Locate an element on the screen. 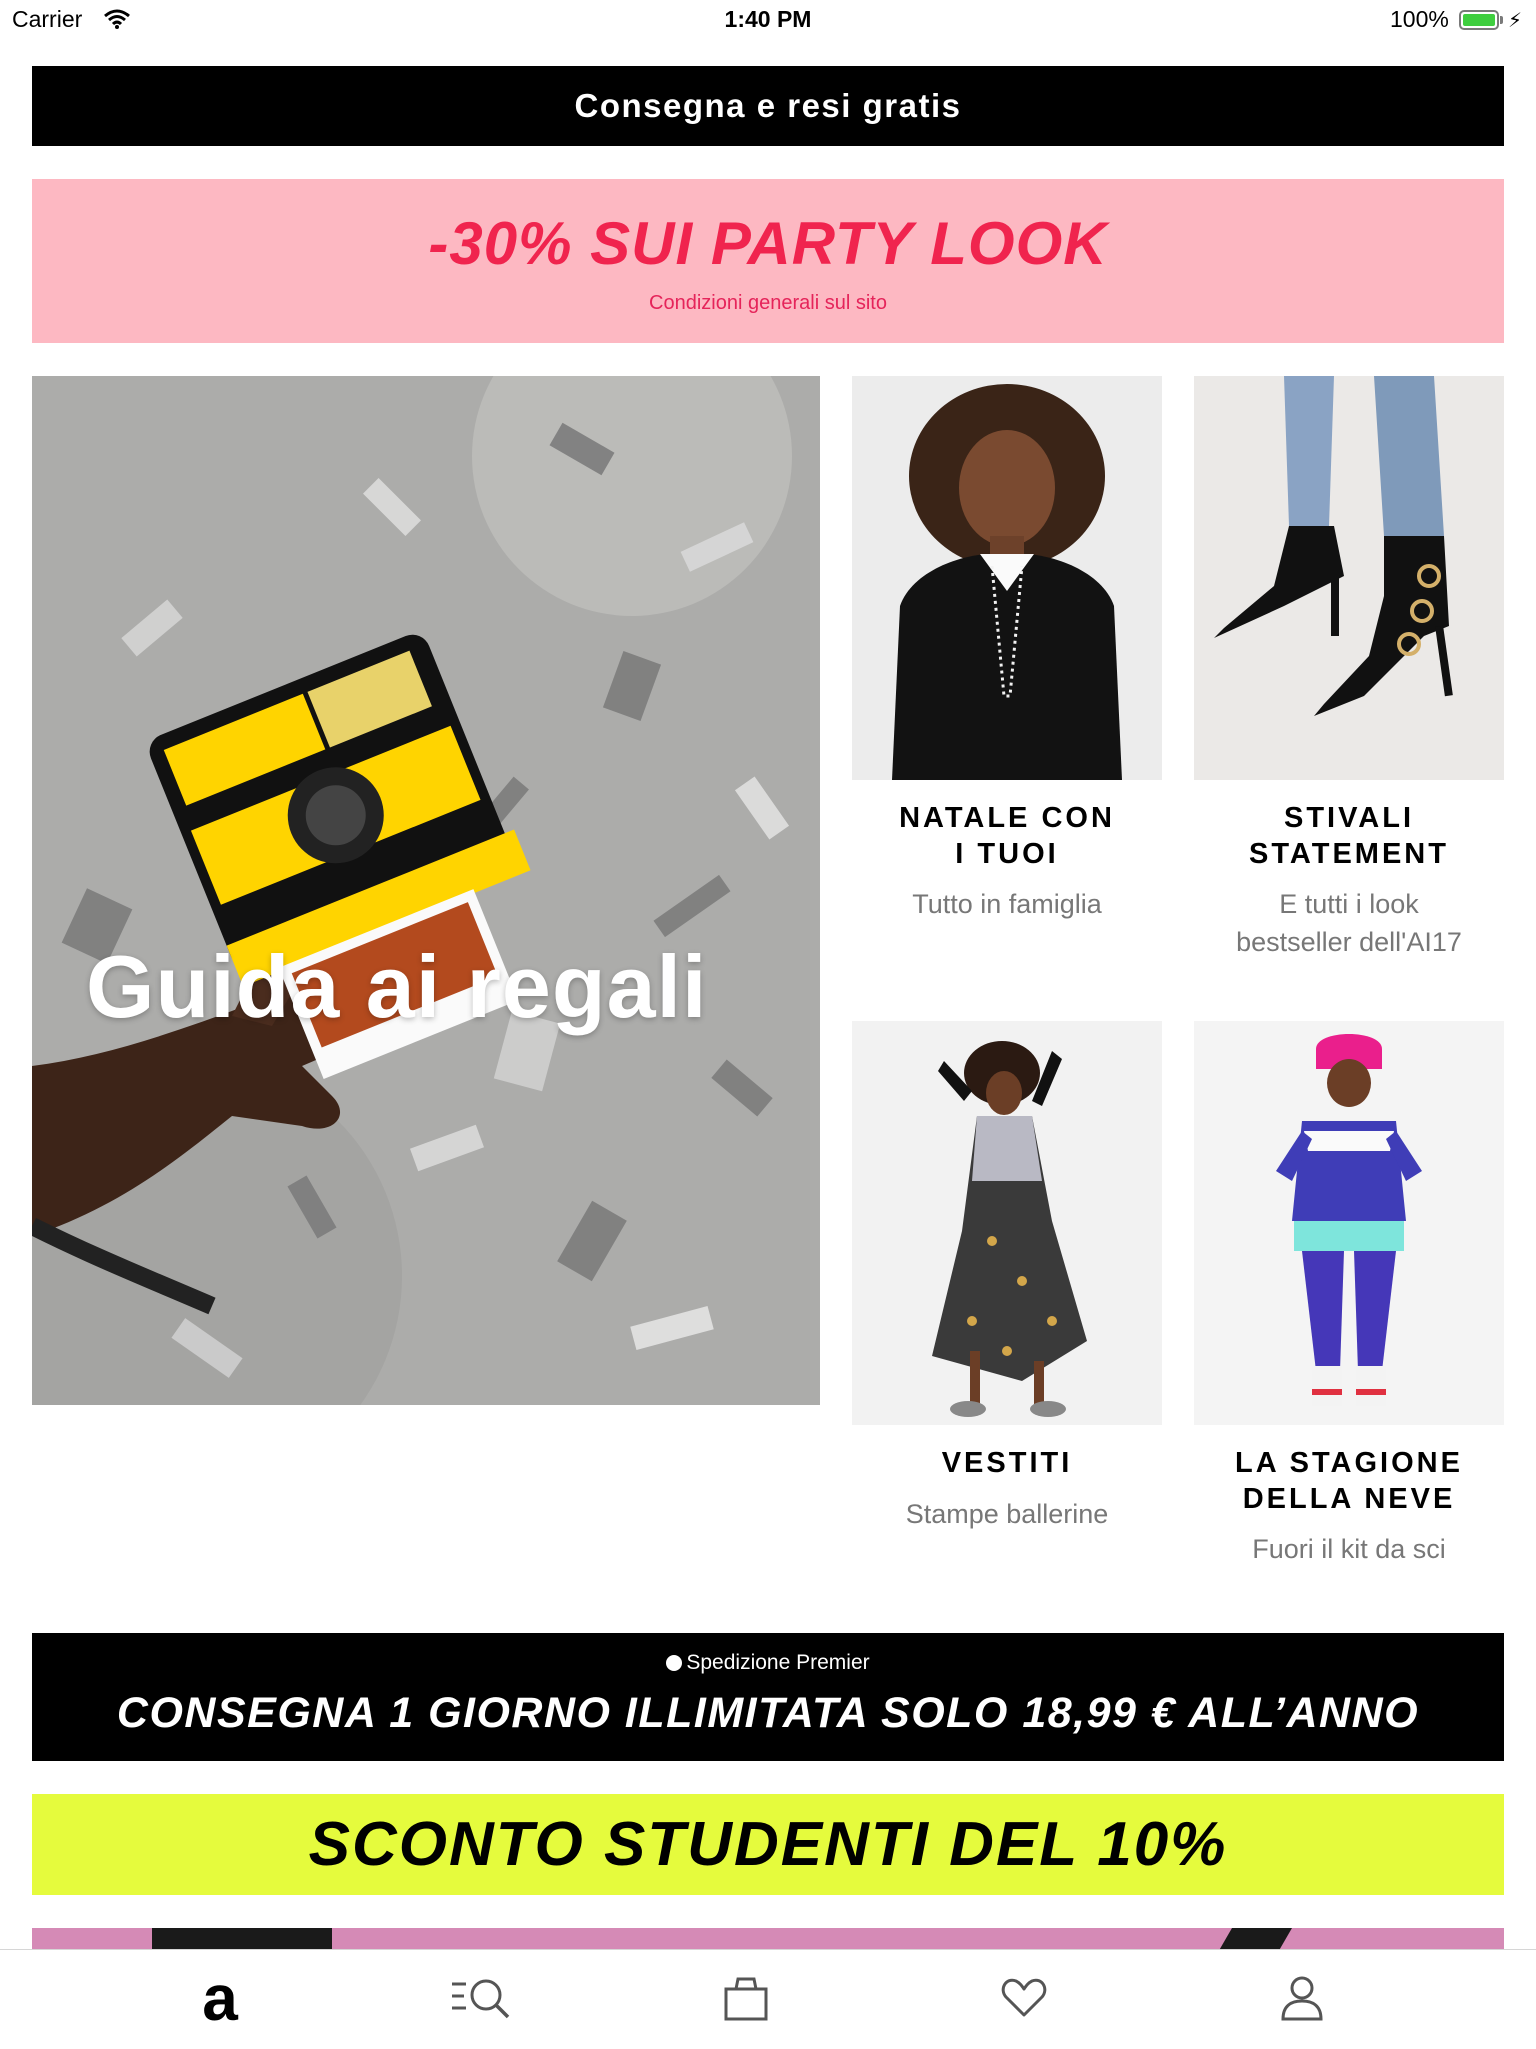  free-delivery-text: Consegna e resi gratis is located at coordinates (768, 105).